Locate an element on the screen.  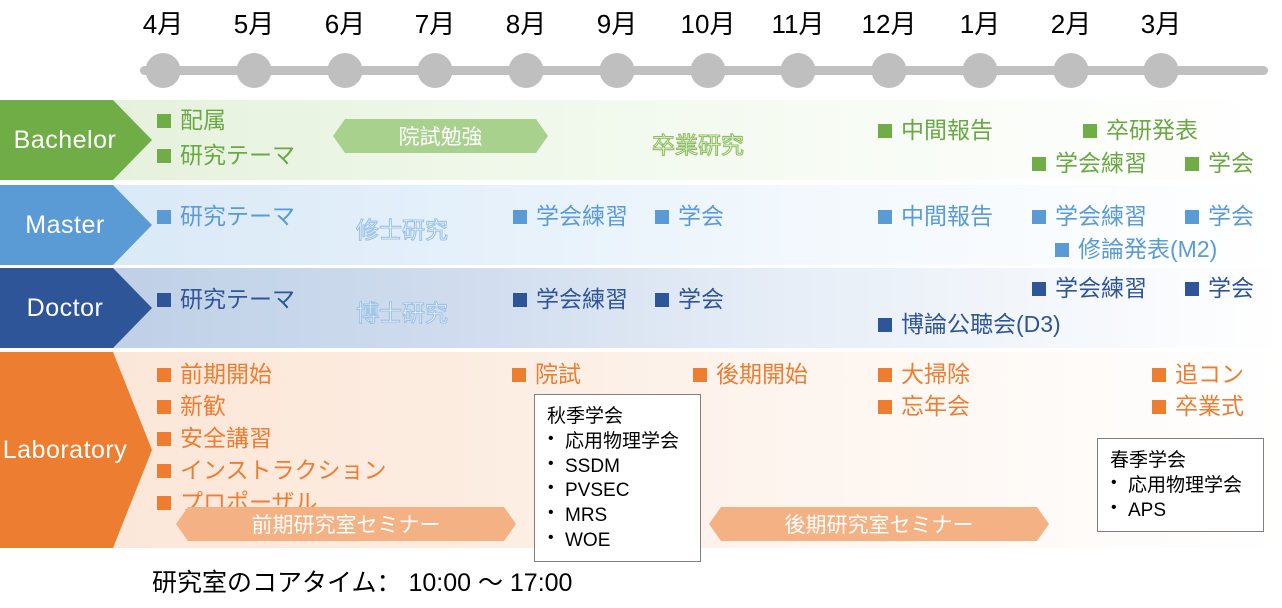
milestone-item: 後期開始 is located at coordinates (750, 374).